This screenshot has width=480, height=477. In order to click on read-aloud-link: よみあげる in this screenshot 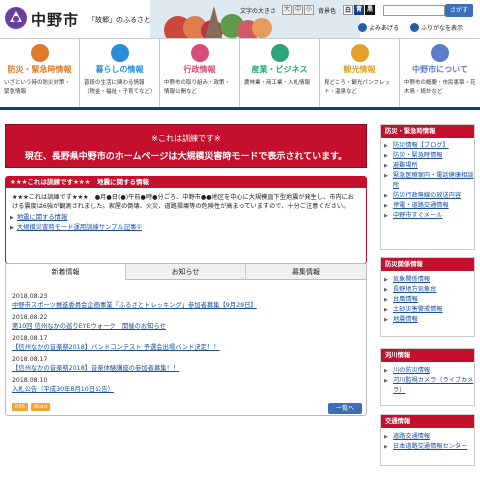, I will do `click(378, 27)`.